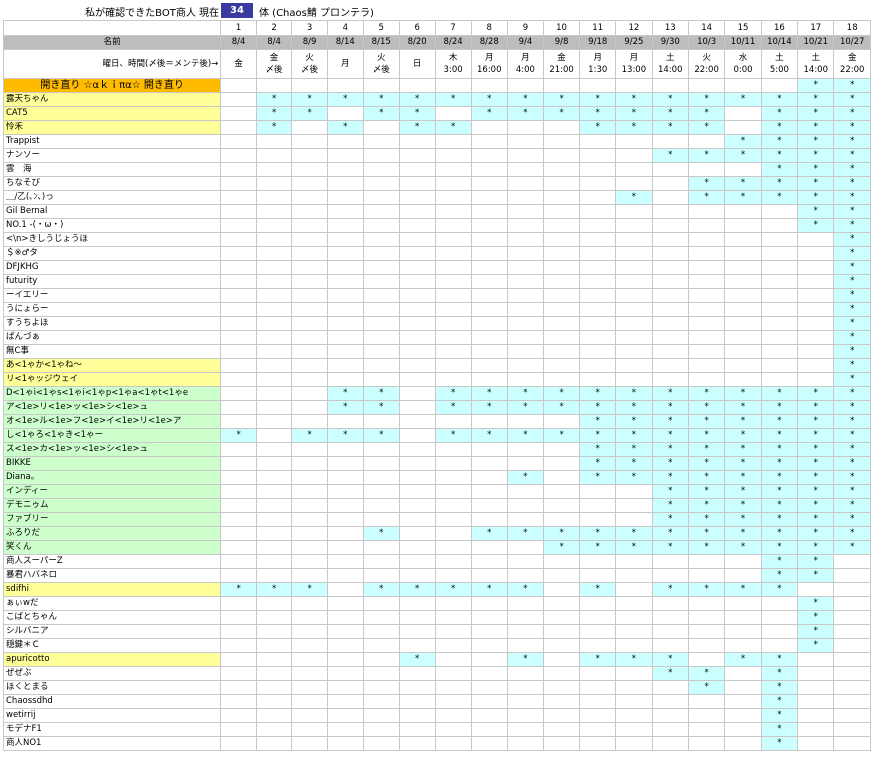 This screenshot has height=762, width=871. Describe the element at coordinates (112, 211) in the screenshot. I see `merchant-name: Gil Bernal` at that location.